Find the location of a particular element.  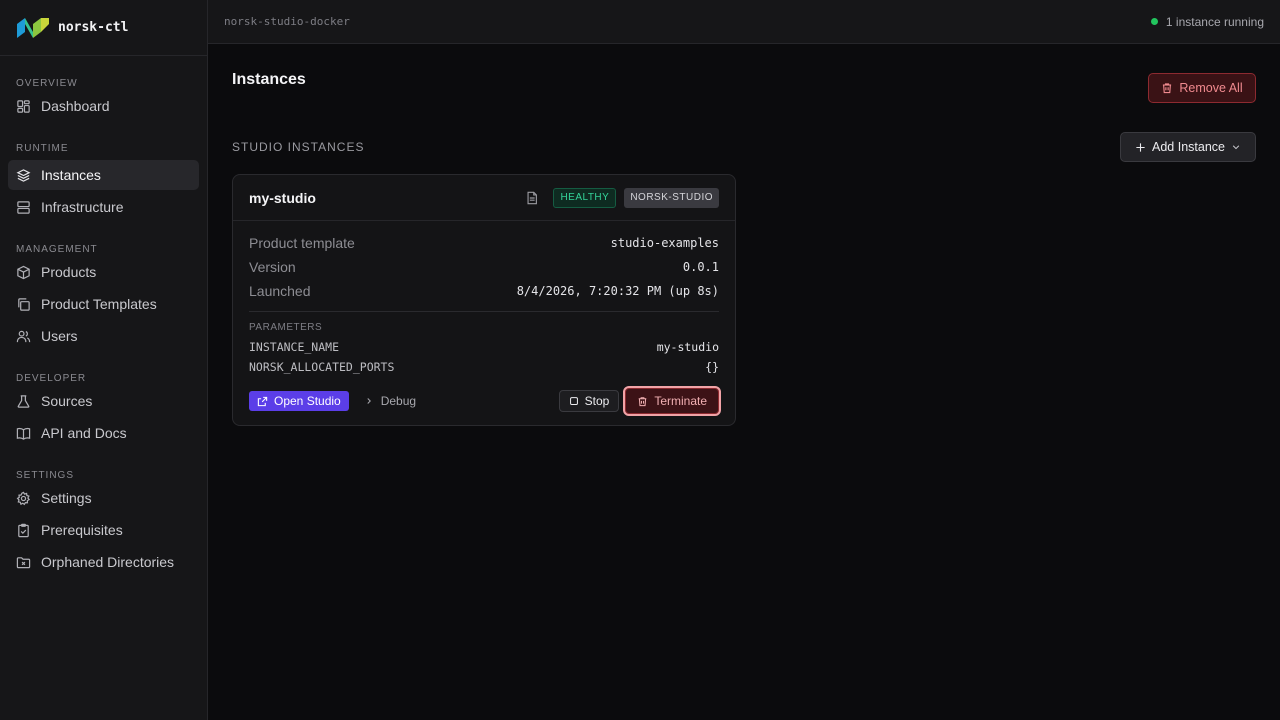

parameter-value: my-studio is located at coordinates (687, 347).